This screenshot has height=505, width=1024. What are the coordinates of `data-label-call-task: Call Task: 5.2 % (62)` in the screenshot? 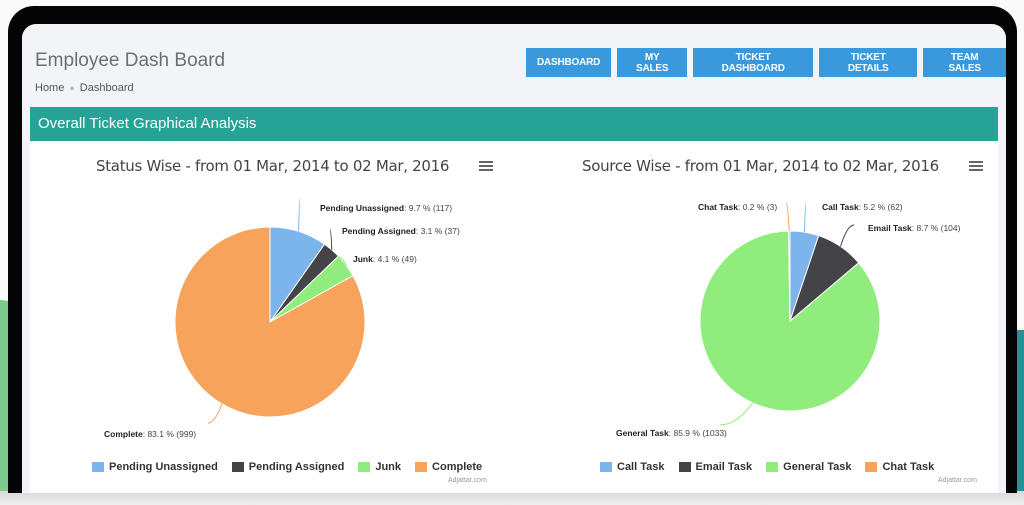 It's located at (862, 207).